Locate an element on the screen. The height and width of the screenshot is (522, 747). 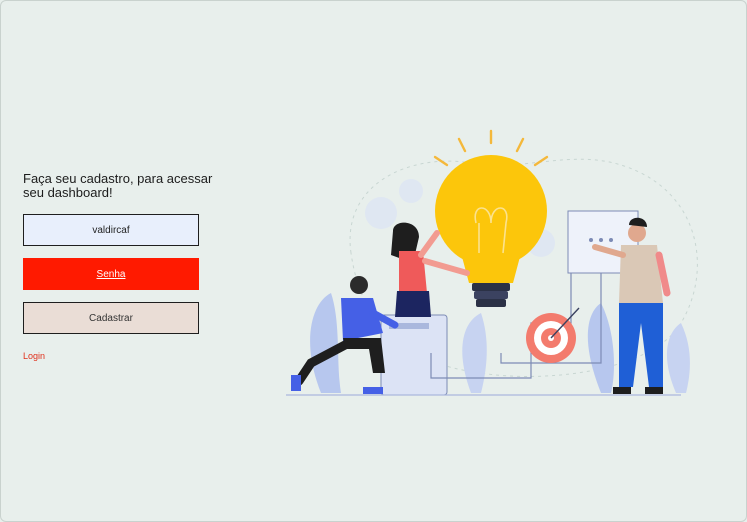
password-field: Senha is located at coordinates (111, 274).